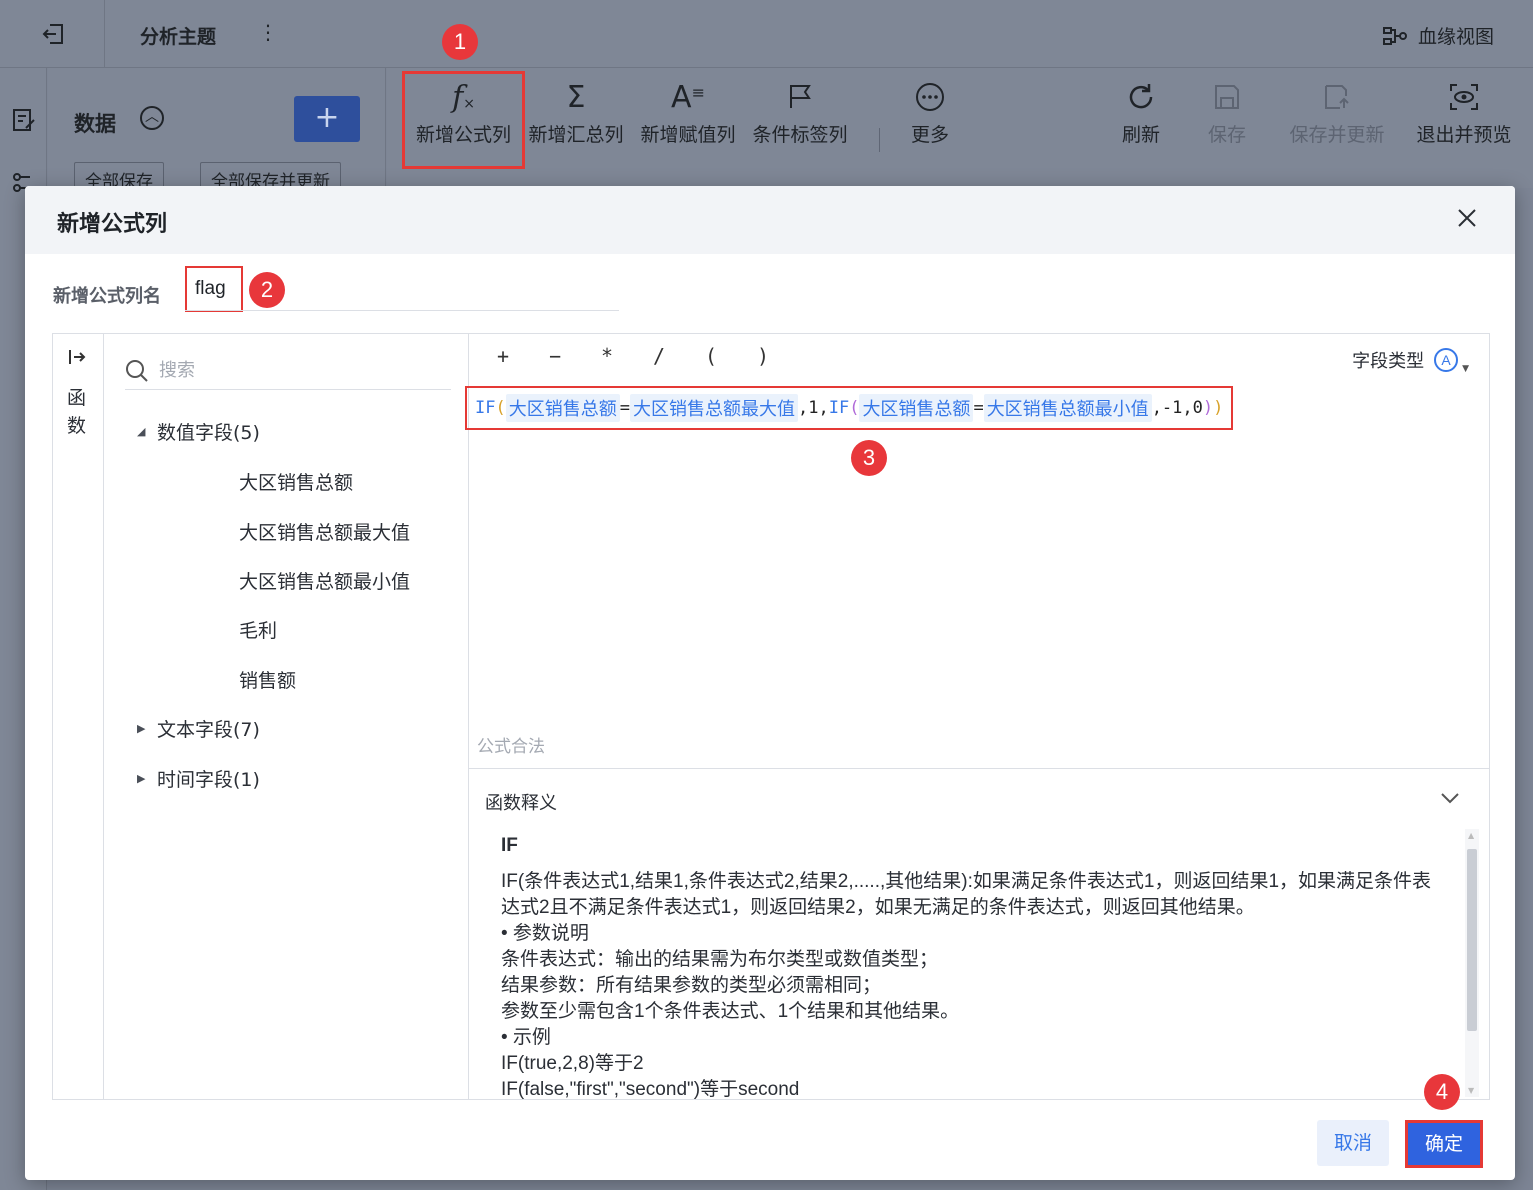 The image size is (1533, 1190). Describe the element at coordinates (1465, 369) in the screenshot. I see `caret-down-icon: ▼` at that location.